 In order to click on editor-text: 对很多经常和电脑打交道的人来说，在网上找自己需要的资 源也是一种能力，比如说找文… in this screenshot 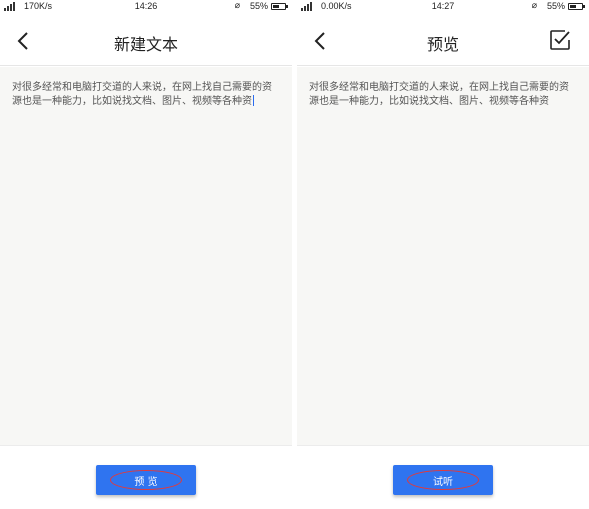, I will do `click(142, 94)`.